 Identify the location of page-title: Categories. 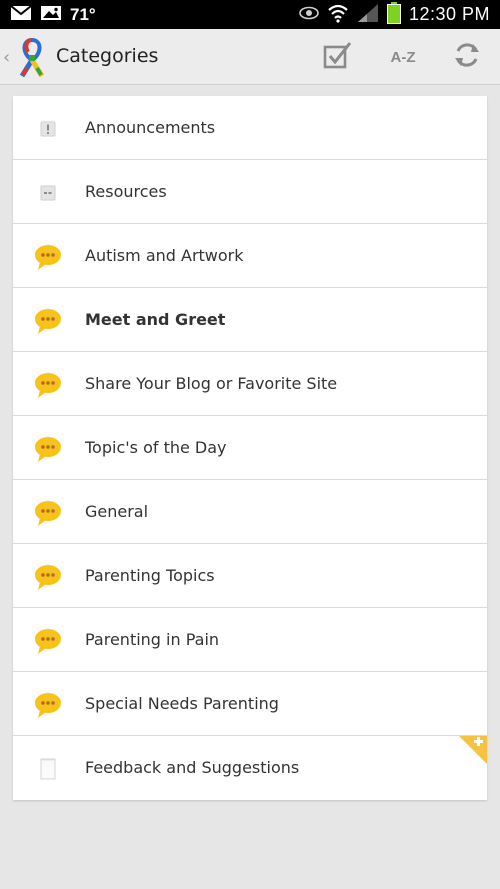
(107, 56).